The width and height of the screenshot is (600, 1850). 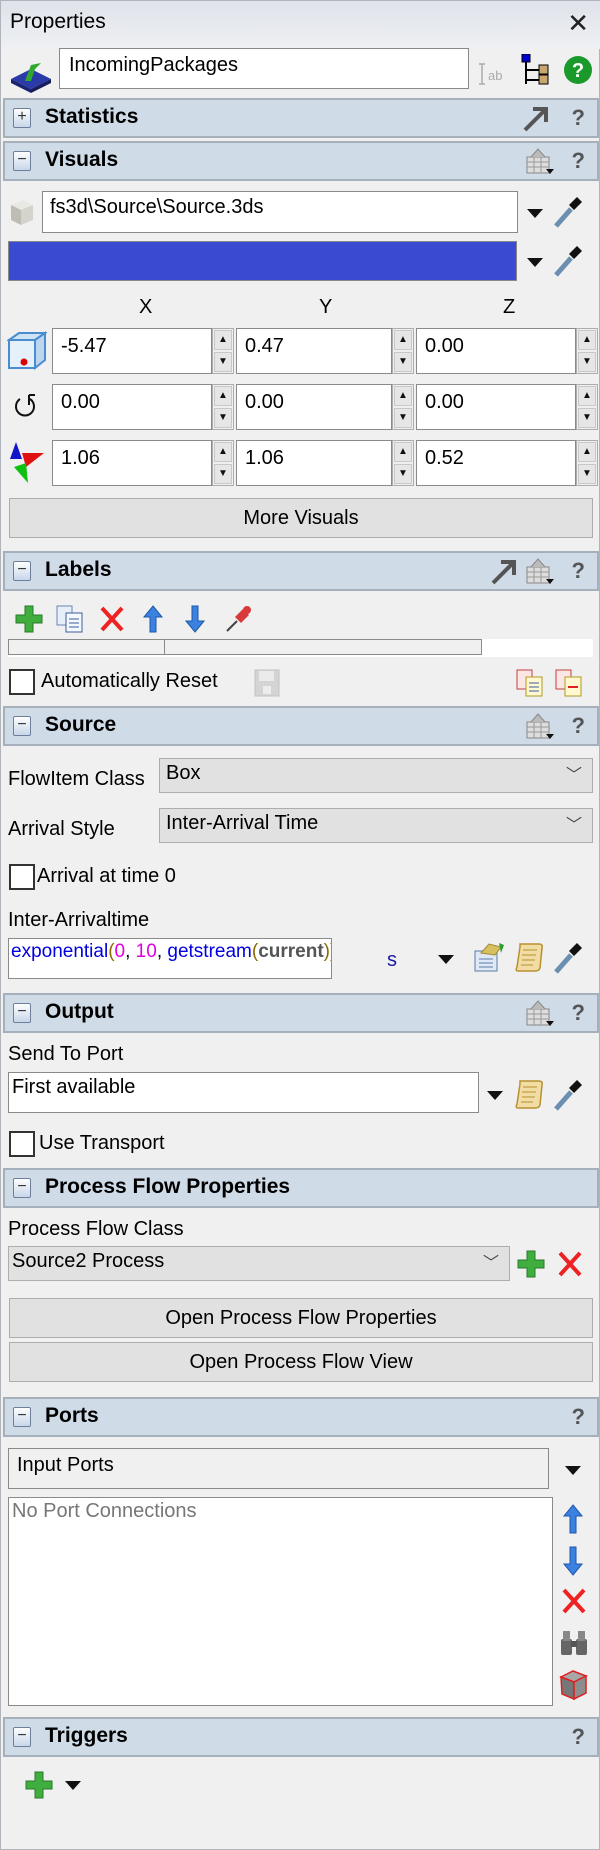 I want to click on size-y-input: 1.06, so click(x=314, y=463).